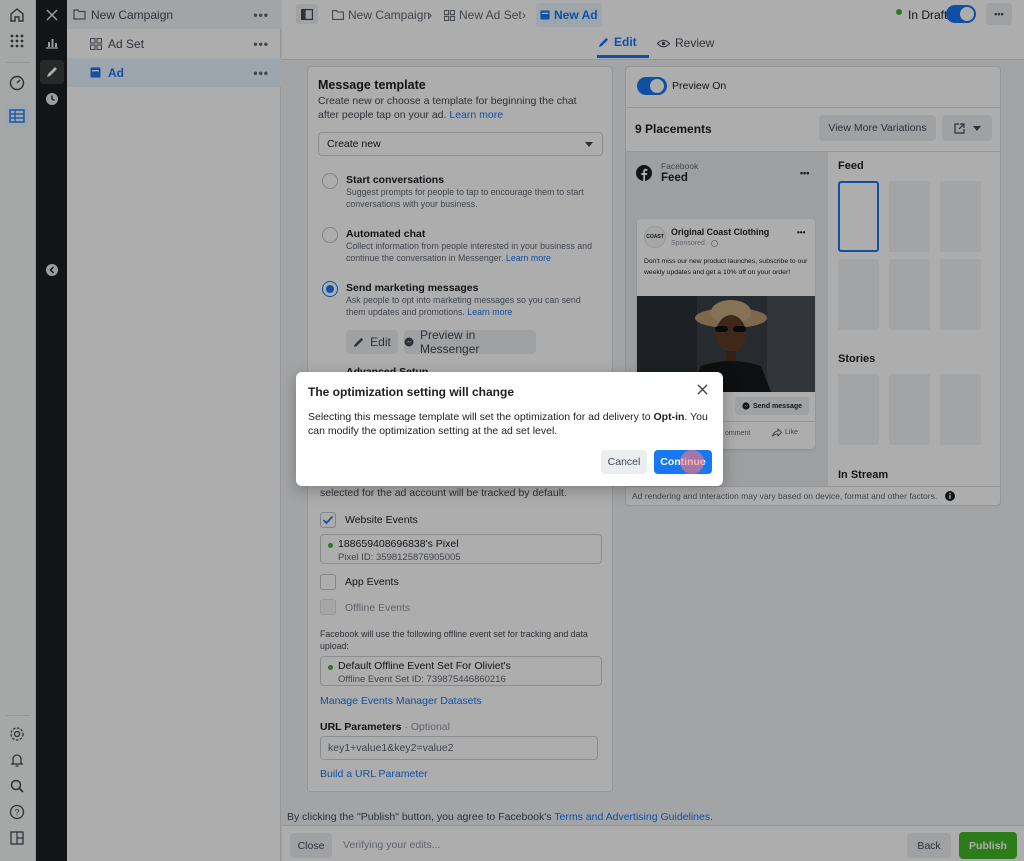  Describe the element at coordinates (692, 462) in the screenshot. I see `click-indicator` at that location.